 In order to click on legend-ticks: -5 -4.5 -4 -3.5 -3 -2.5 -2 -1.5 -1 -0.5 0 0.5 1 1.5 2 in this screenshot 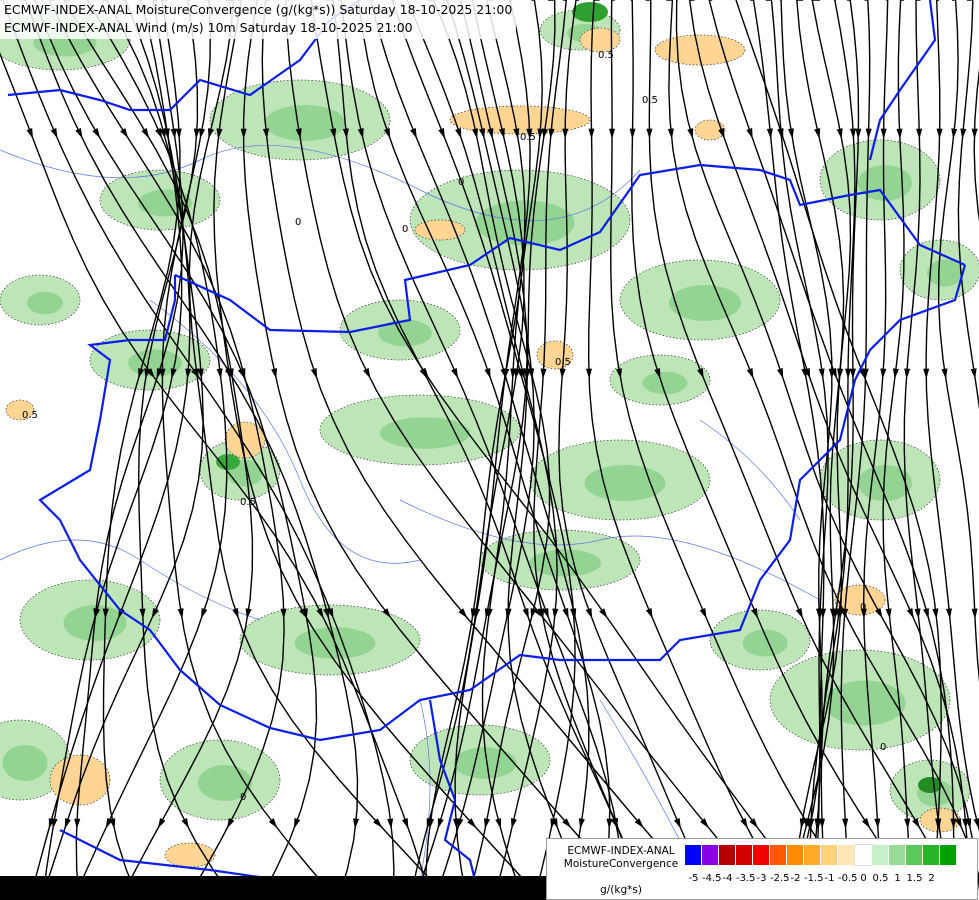, I will do `click(812, 878)`.